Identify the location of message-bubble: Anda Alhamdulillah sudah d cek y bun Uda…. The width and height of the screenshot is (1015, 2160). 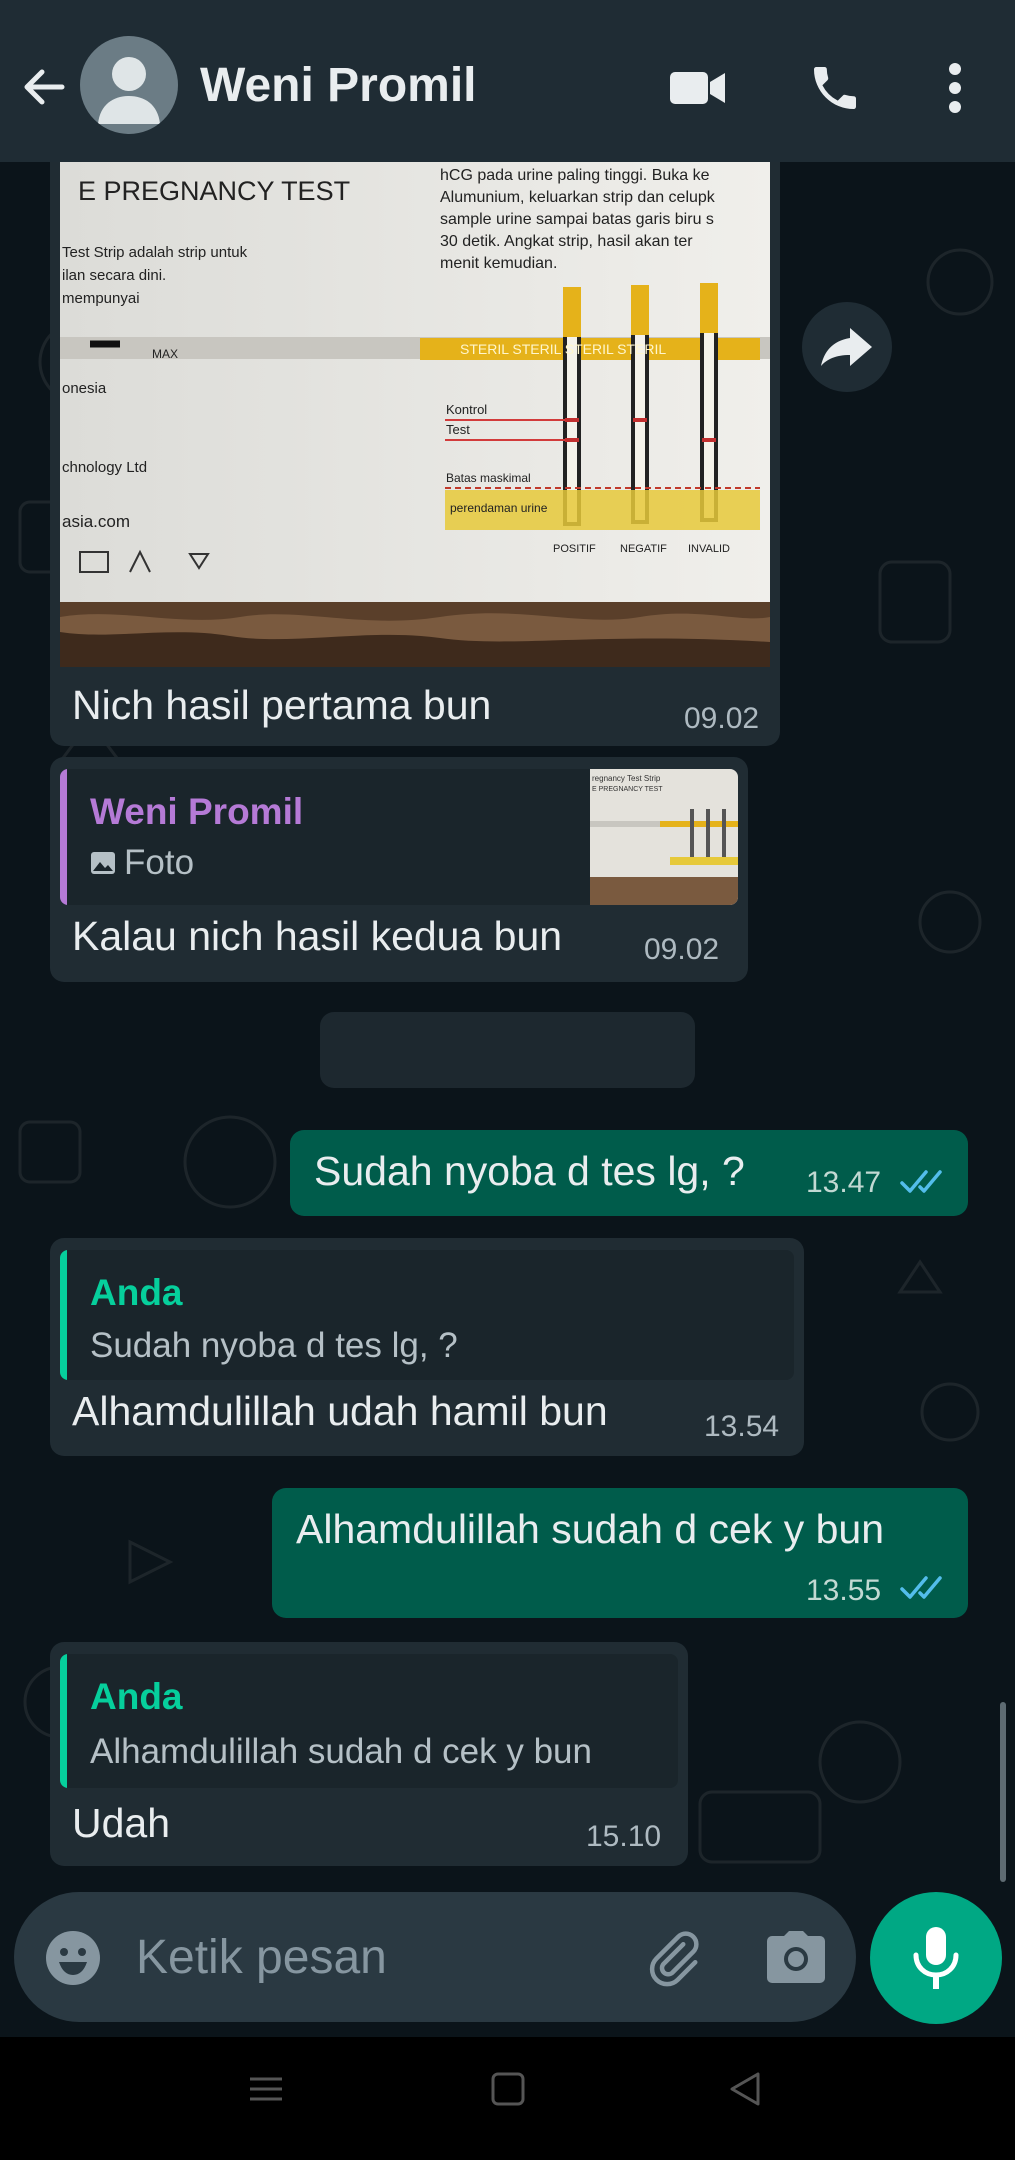
(369, 1754).